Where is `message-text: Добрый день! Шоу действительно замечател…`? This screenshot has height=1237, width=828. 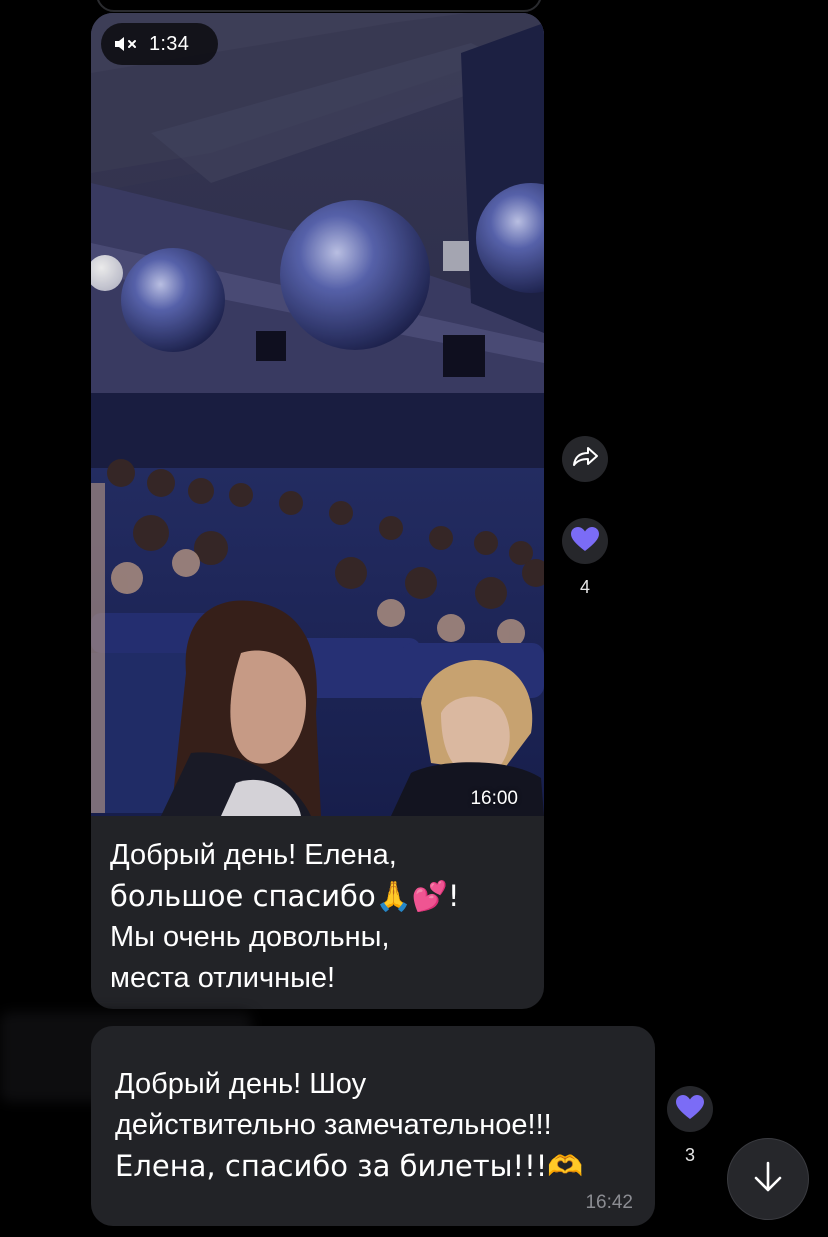 message-text: Добрый день! Шоу действительно замечател… is located at coordinates (349, 1125).